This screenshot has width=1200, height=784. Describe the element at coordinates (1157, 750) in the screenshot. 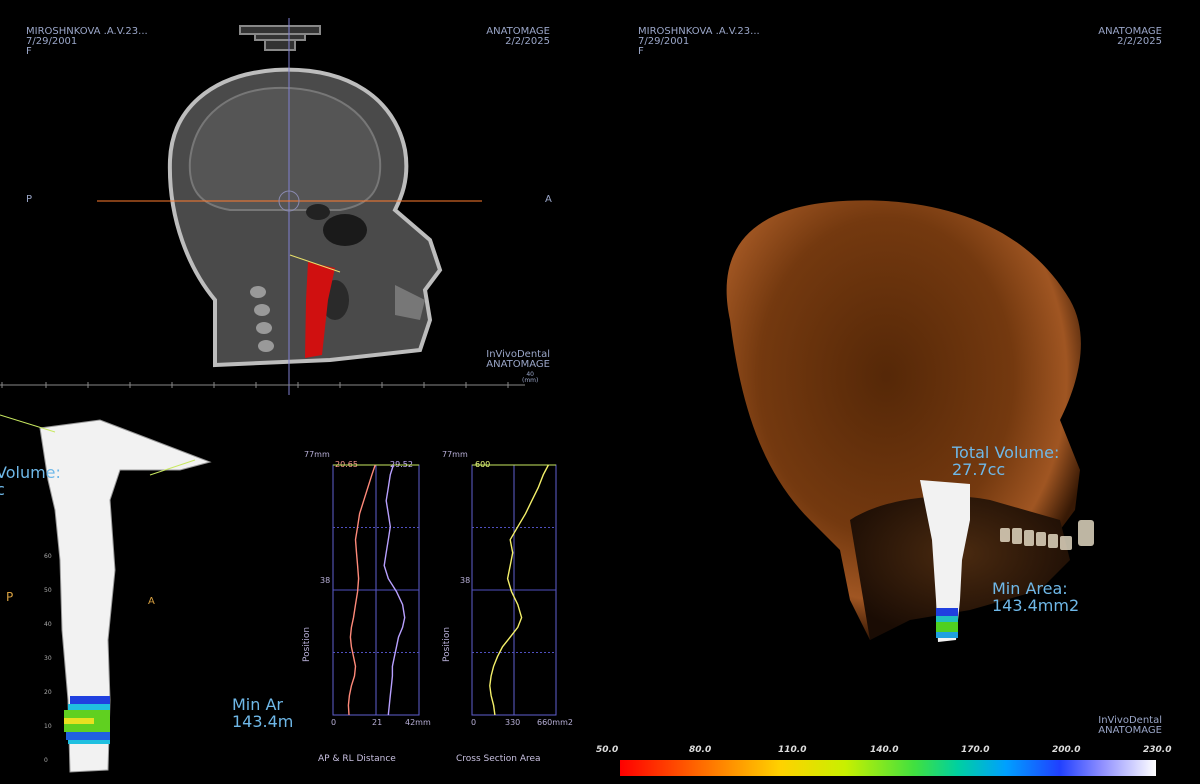

I see `colorbar-tick-6: 230.0` at that location.